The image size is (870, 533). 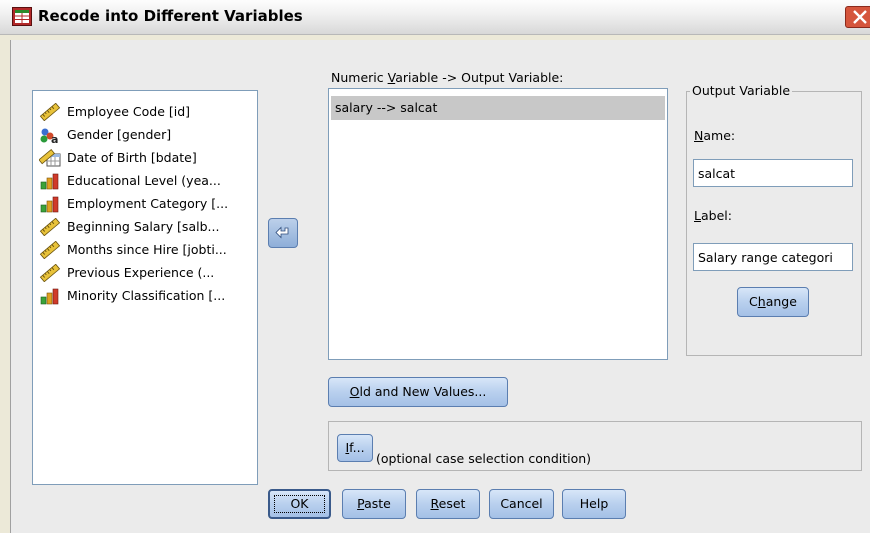 What do you see at coordinates (741, 90) in the screenshot?
I see `output-variable-legend: Output Variable` at bounding box center [741, 90].